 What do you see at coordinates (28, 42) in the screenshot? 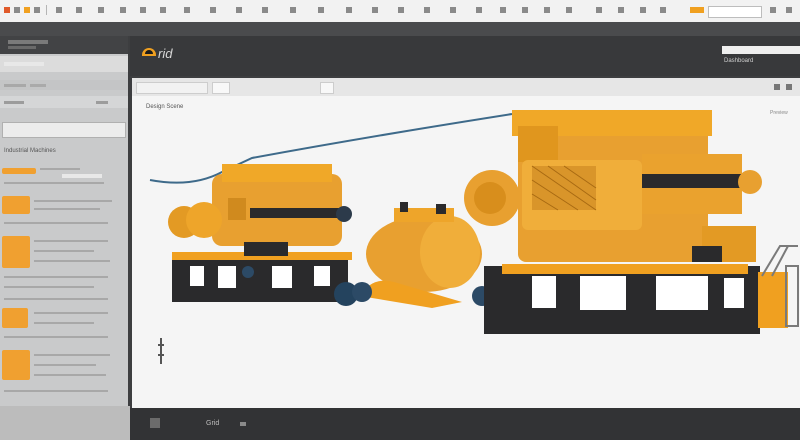
I see `sidebar-header-line` at bounding box center [28, 42].